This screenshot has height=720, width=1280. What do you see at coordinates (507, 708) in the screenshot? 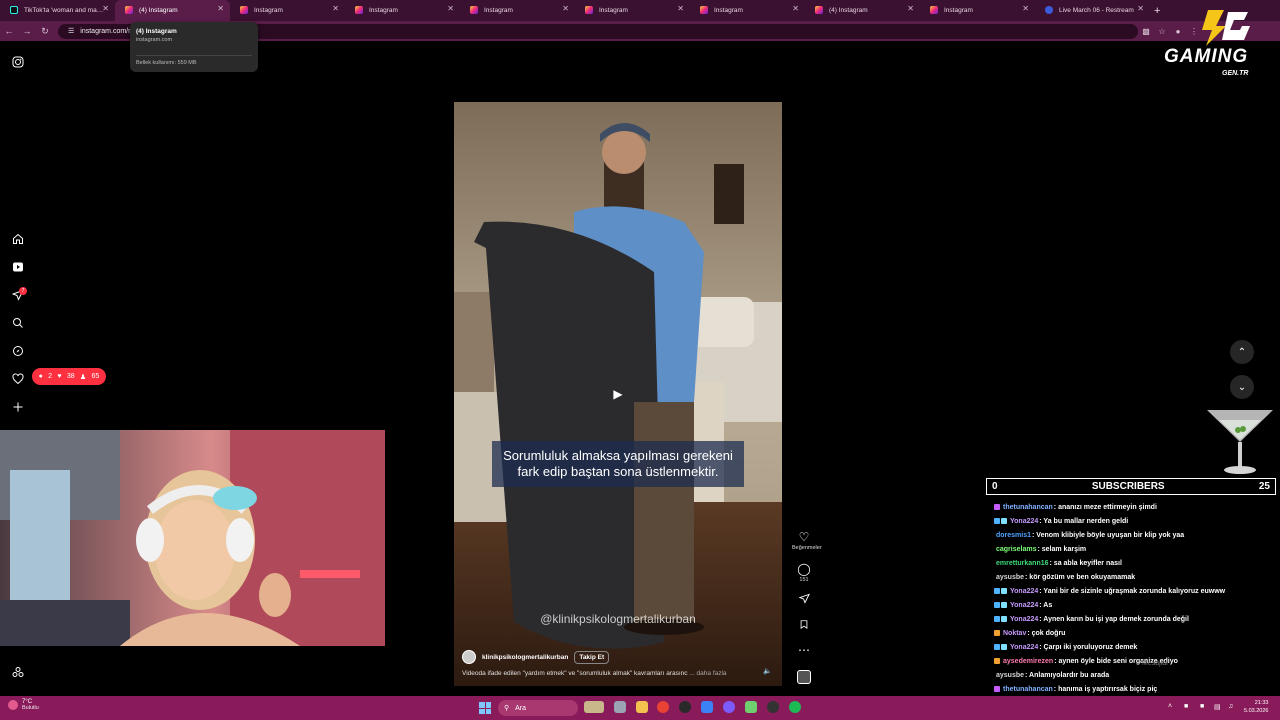
I see `search-icon: ⚲` at bounding box center [507, 708].